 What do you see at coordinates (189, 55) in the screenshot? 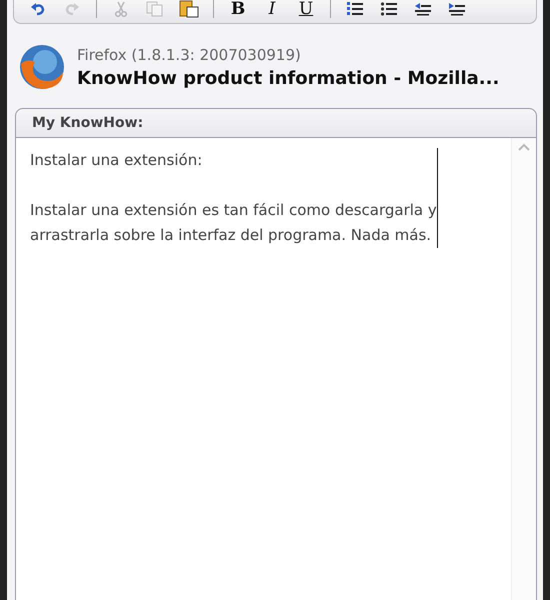
I see `app-version: Firefox (1.8.1.3: 2007030919)` at bounding box center [189, 55].